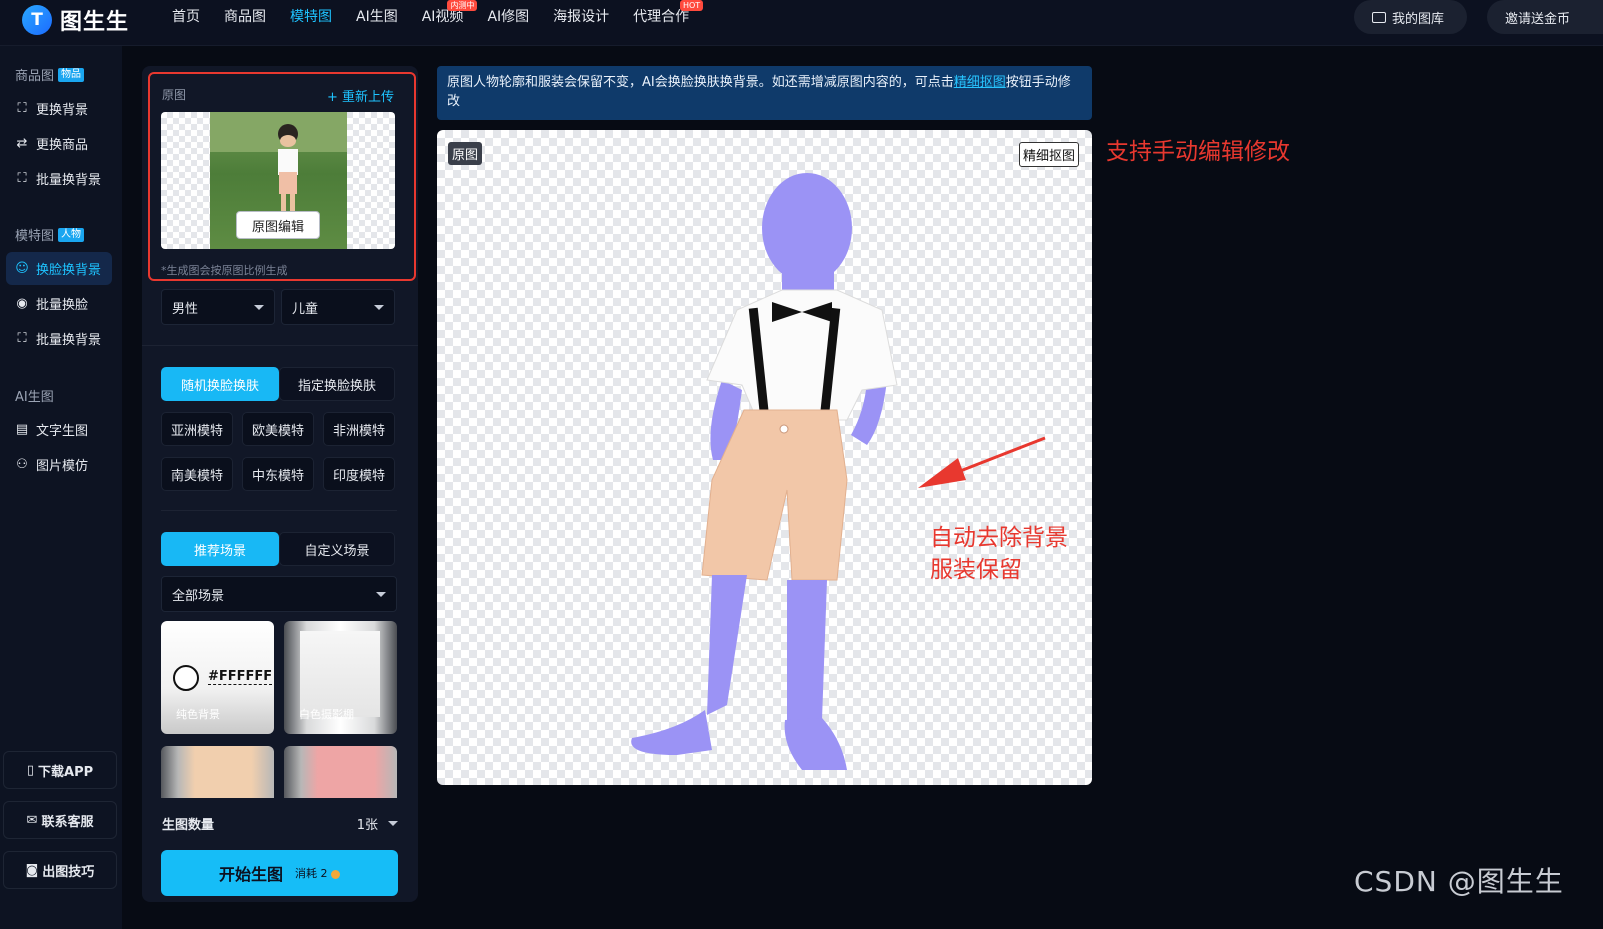  I want to click on tips-icon: ◙, so click(32, 870).